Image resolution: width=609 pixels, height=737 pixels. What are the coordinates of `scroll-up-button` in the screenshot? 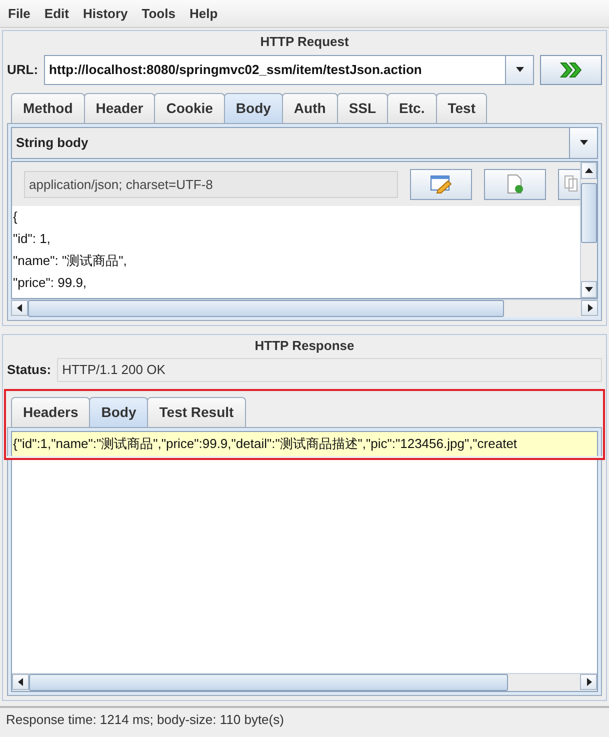 It's located at (589, 170).